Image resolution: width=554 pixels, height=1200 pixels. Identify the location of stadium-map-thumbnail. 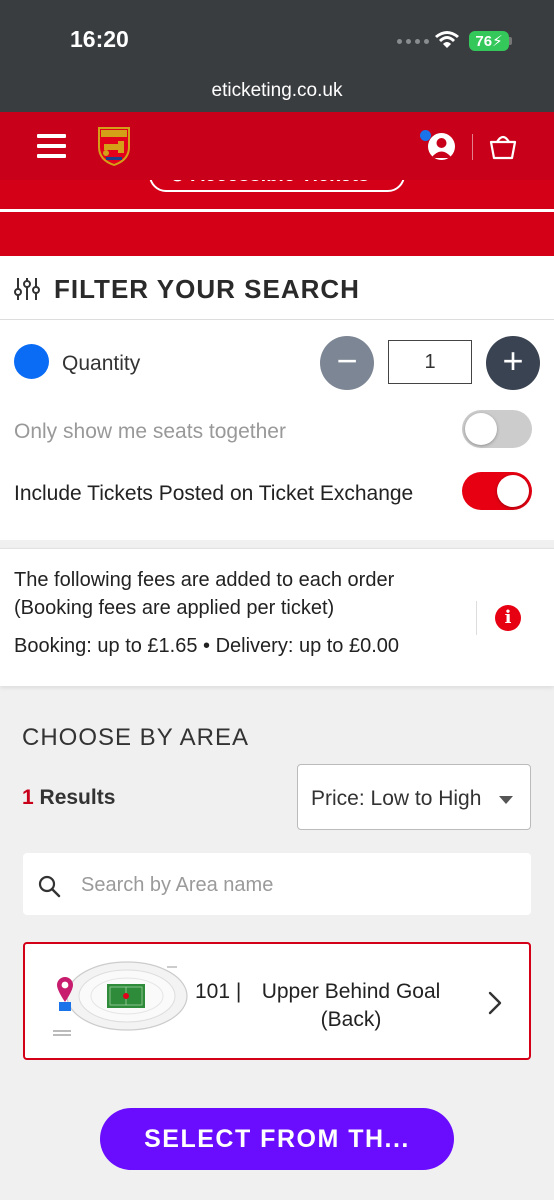
(120, 998).